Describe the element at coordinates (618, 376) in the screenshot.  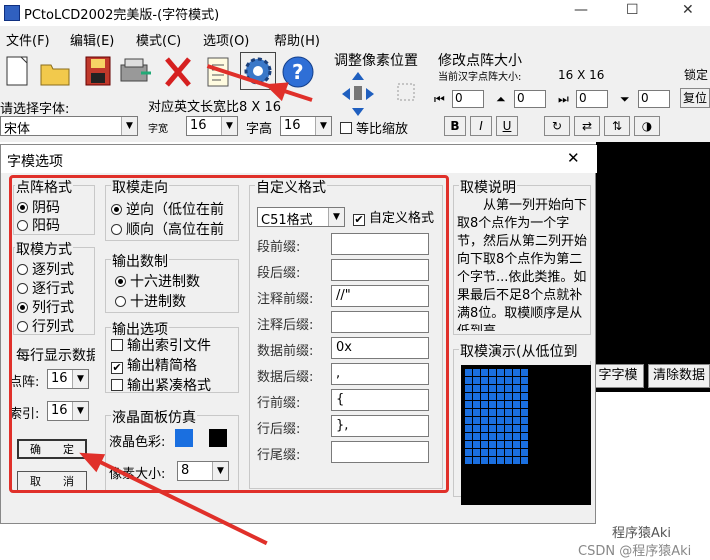
I see `generate-button: 字字模` at that location.